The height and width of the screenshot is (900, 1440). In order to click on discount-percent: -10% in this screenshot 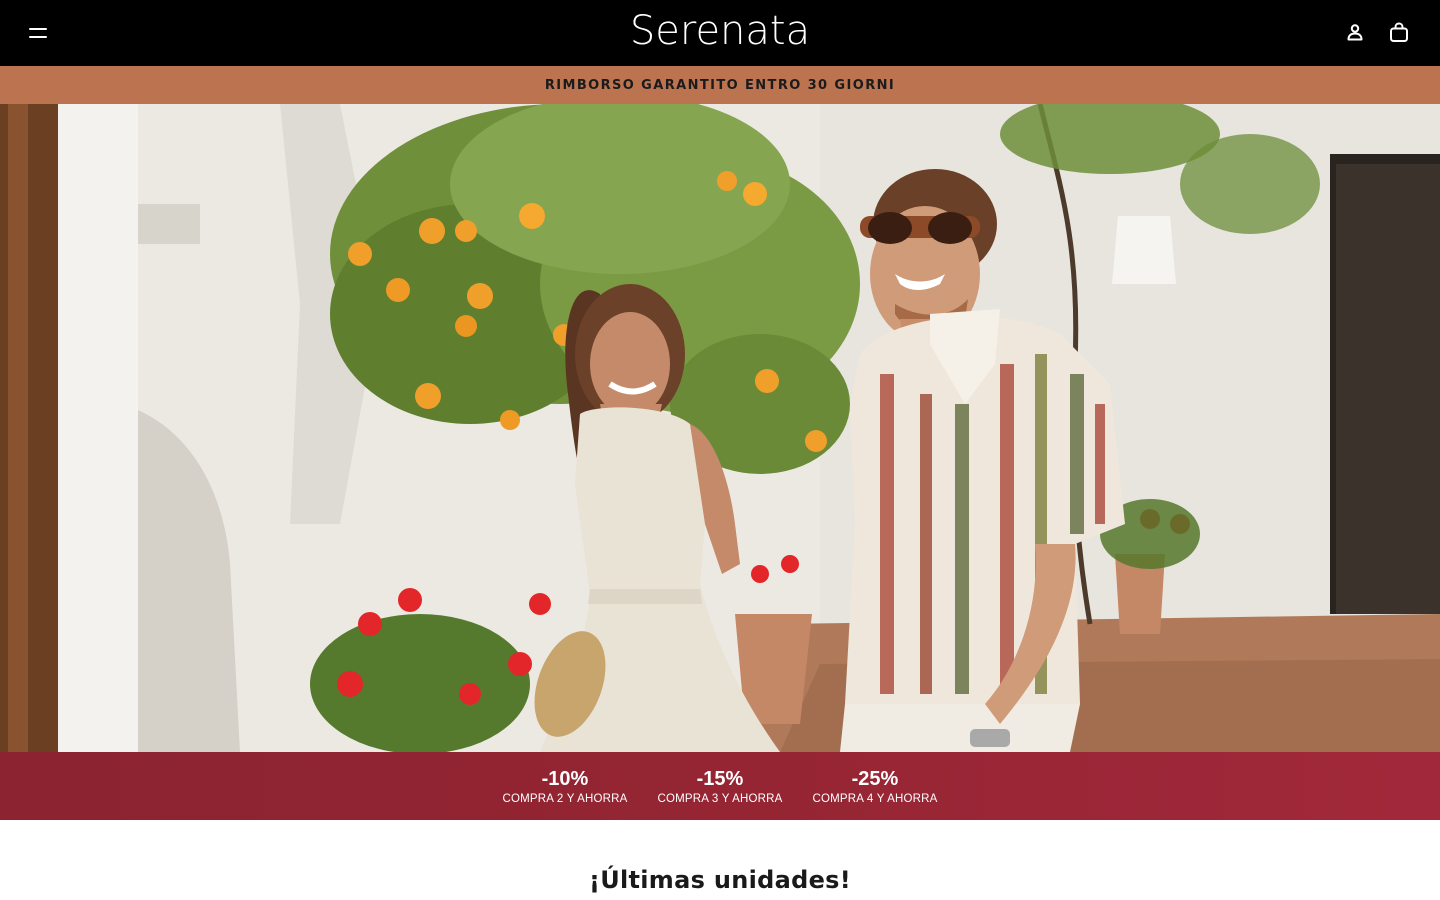, I will do `click(565, 779)`.